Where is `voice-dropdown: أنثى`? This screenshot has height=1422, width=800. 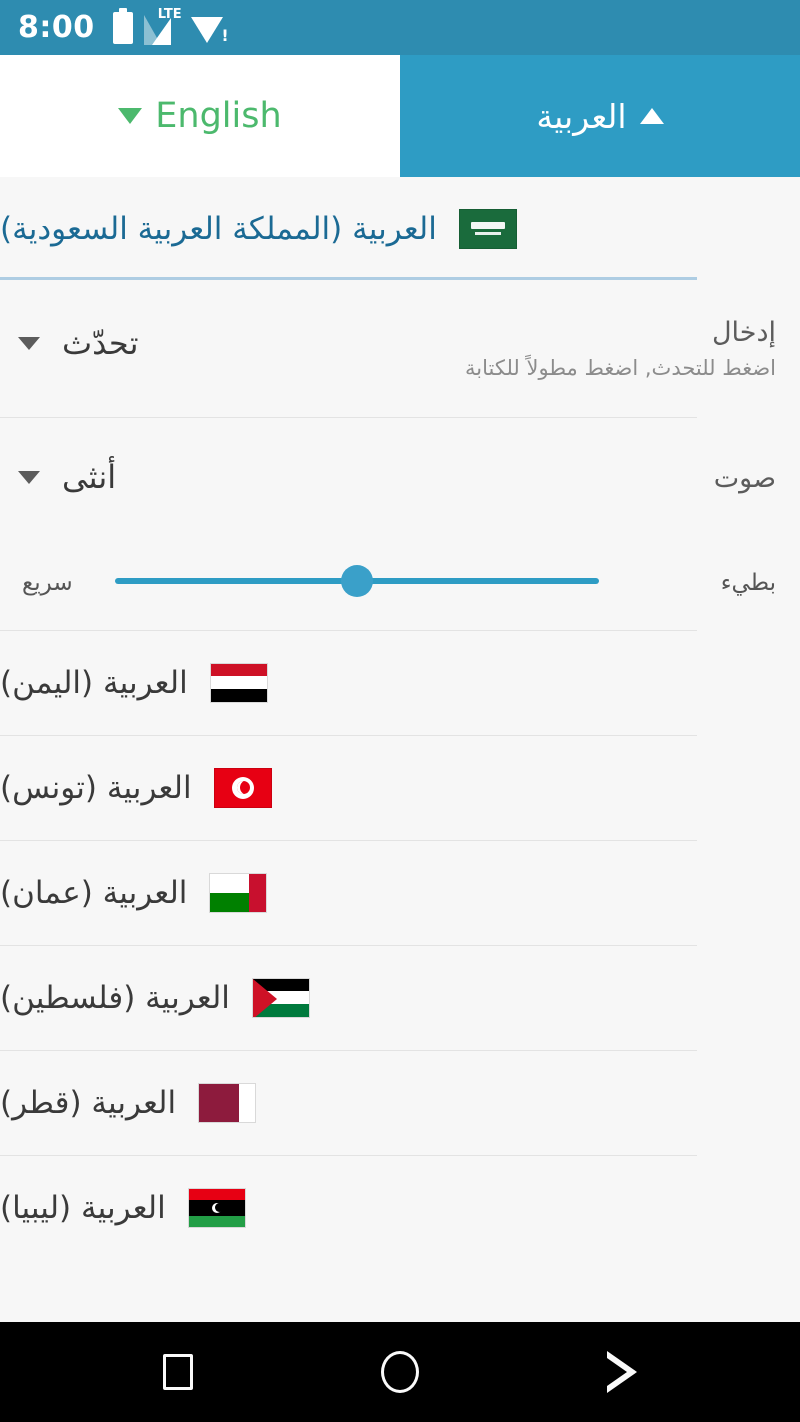
voice-dropdown: أنثى is located at coordinates (67, 477).